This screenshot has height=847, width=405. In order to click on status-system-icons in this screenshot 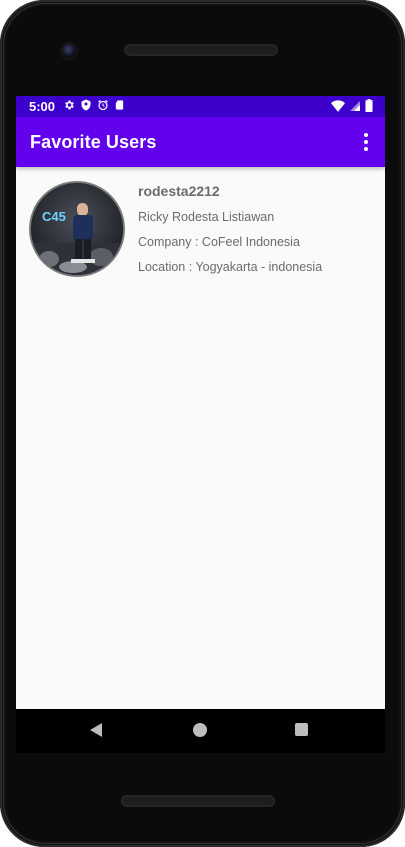, I will do `click(352, 107)`.